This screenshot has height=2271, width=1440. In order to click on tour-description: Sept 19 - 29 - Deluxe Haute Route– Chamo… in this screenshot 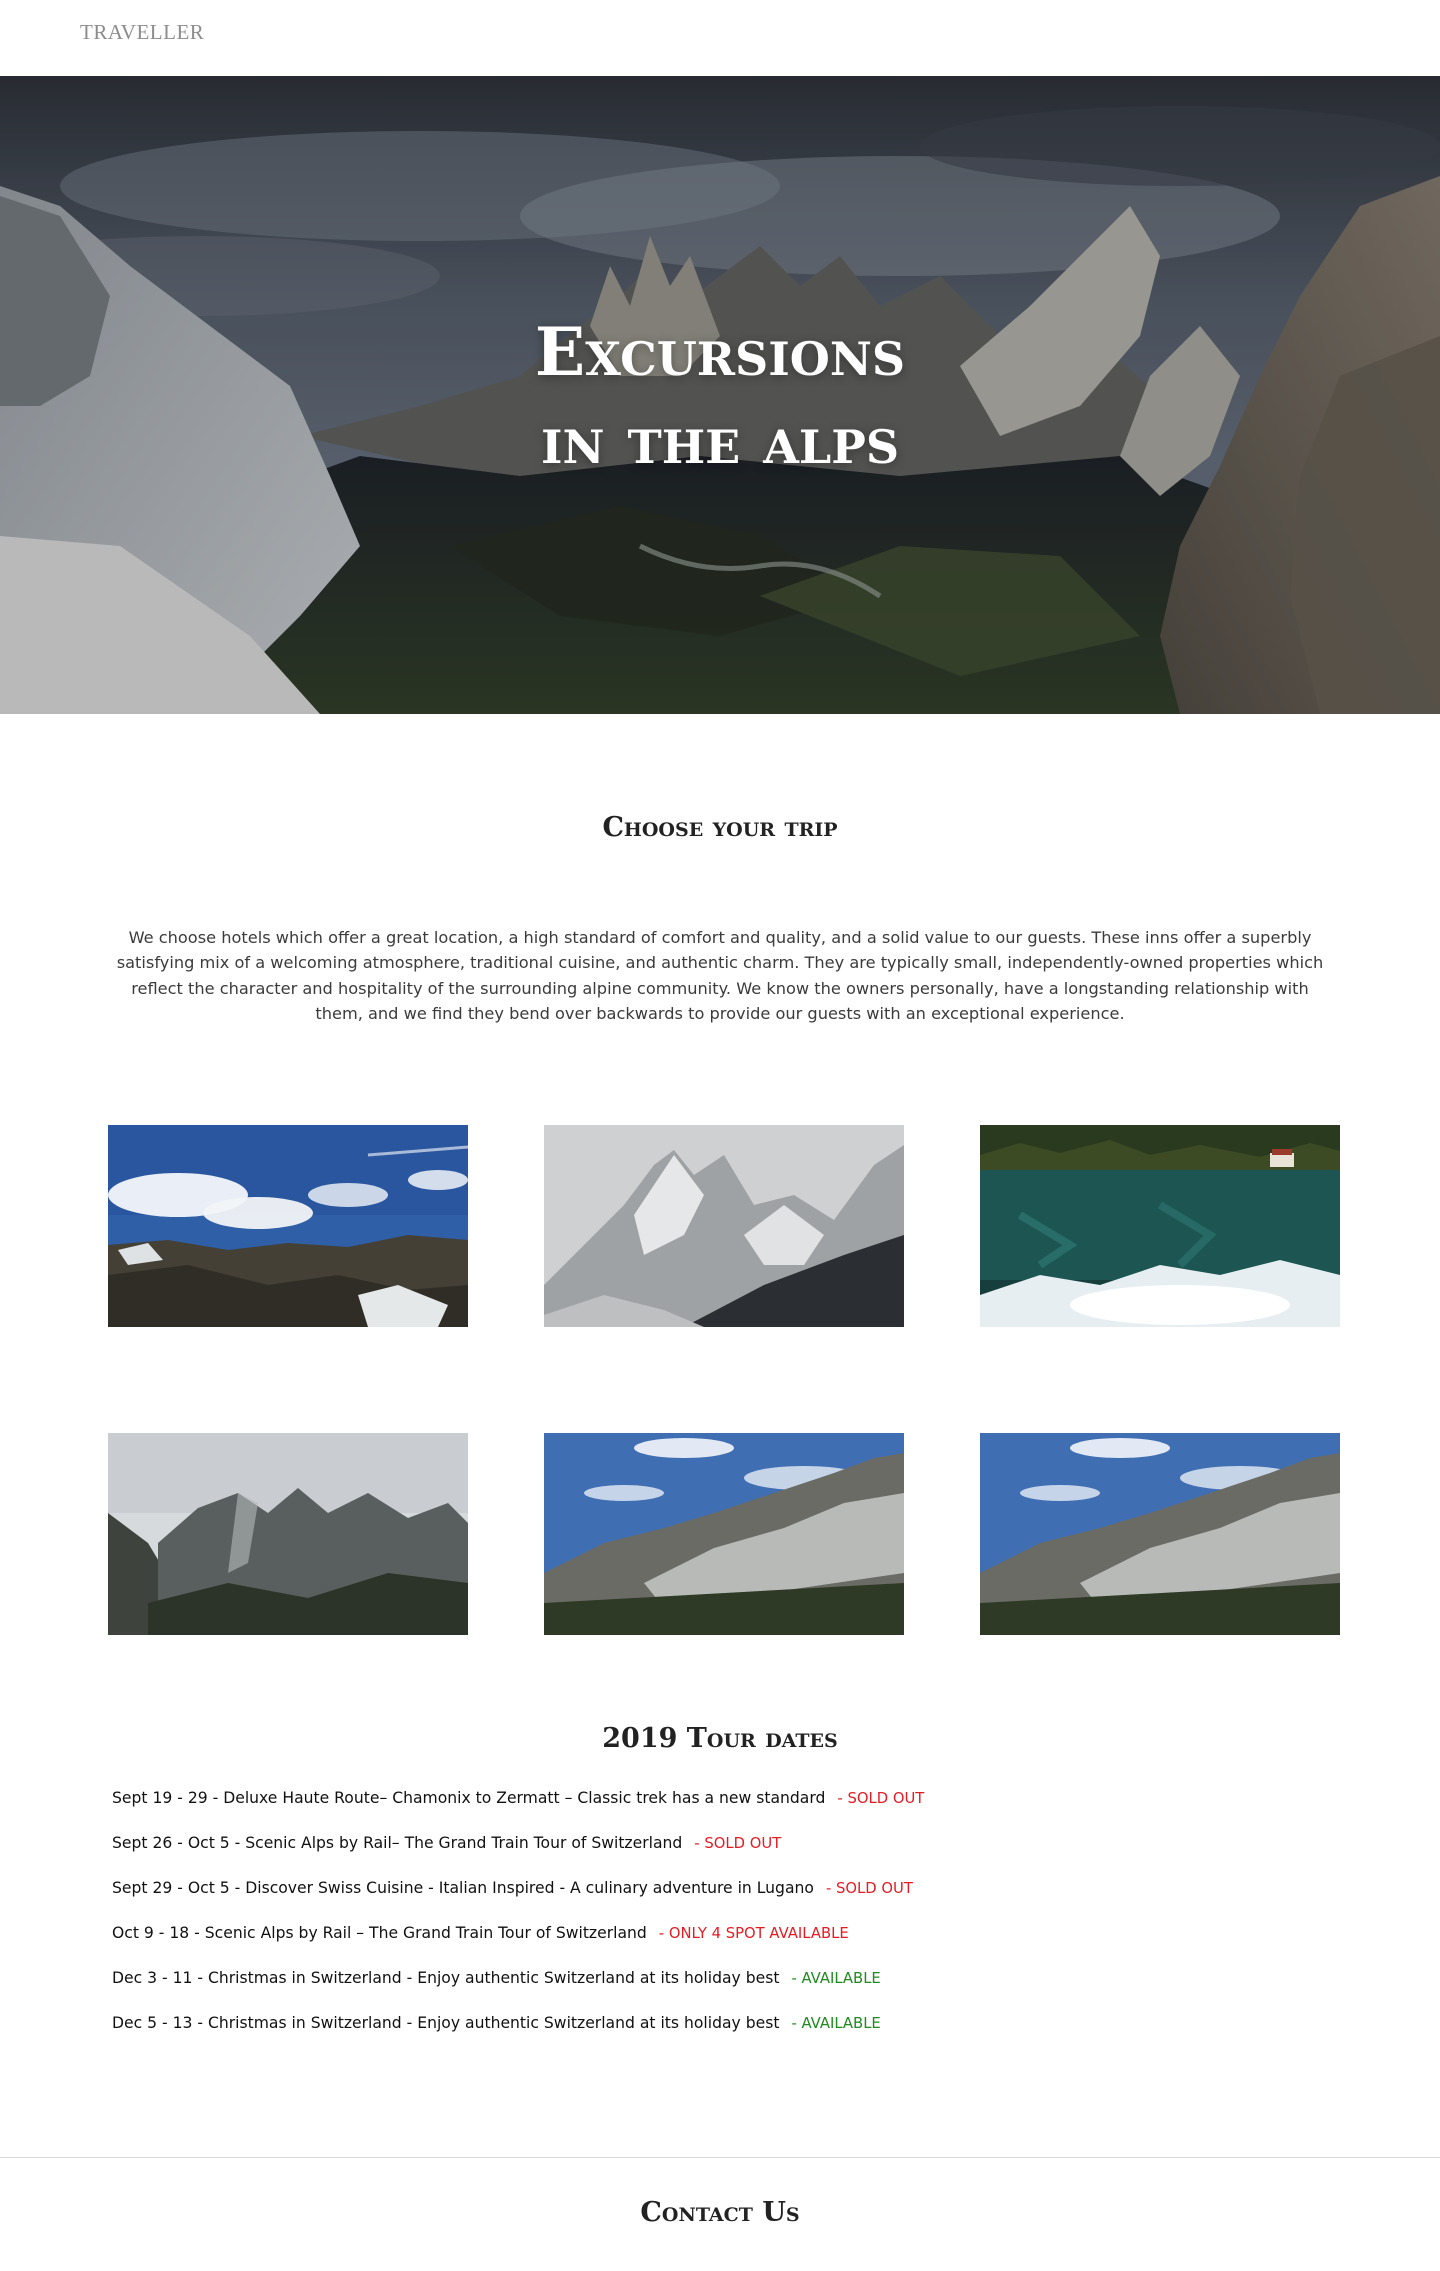, I will do `click(469, 1798)`.